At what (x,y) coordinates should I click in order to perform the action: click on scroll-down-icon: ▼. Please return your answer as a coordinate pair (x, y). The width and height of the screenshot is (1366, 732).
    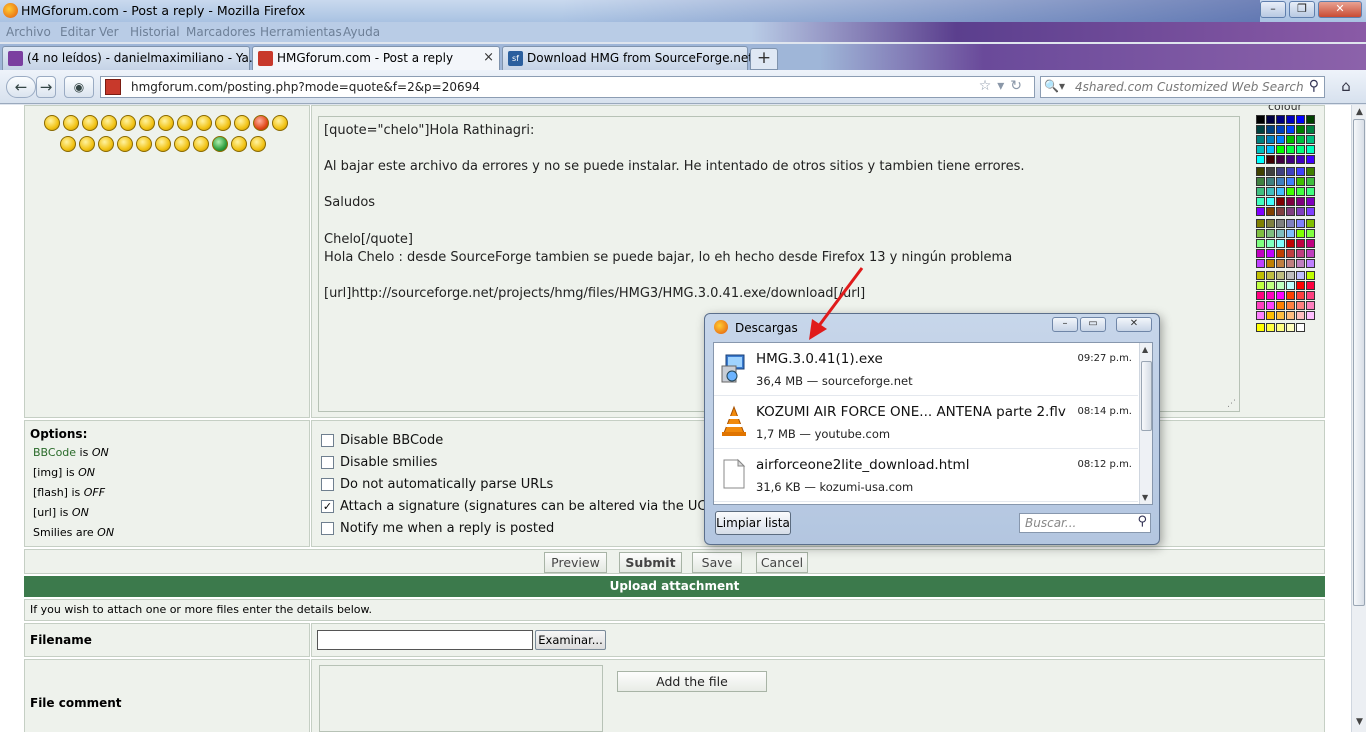
    Looking at the image, I should click on (1145, 497).